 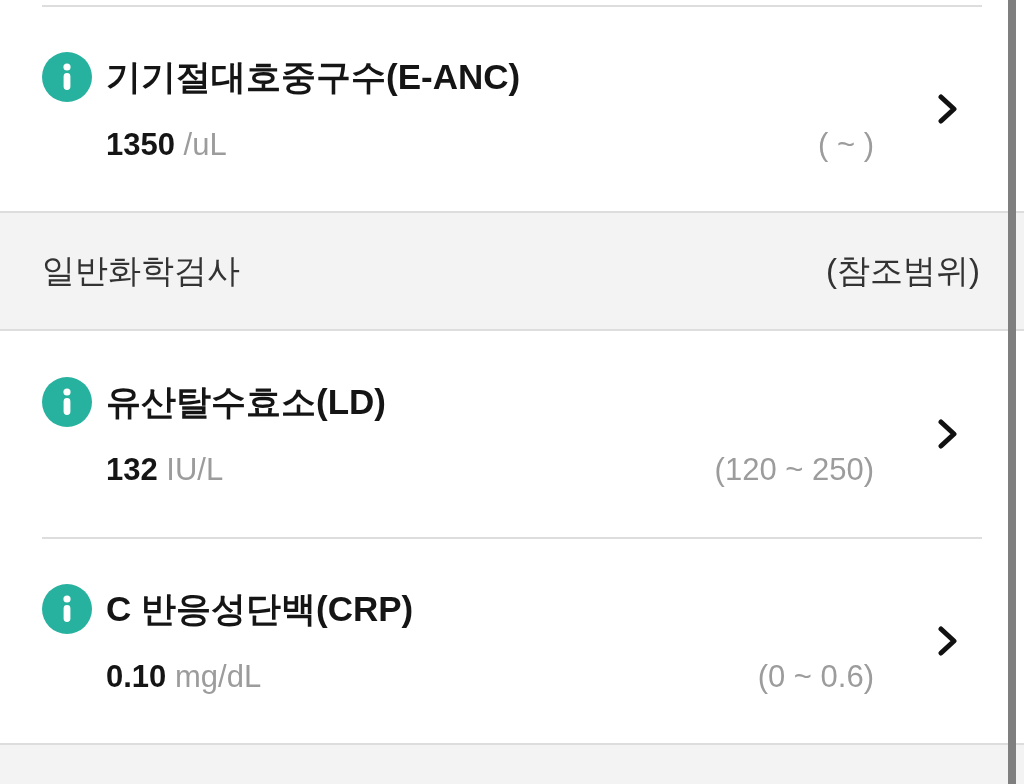 I want to click on section-title: 일반화학검사, so click(x=141, y=270).